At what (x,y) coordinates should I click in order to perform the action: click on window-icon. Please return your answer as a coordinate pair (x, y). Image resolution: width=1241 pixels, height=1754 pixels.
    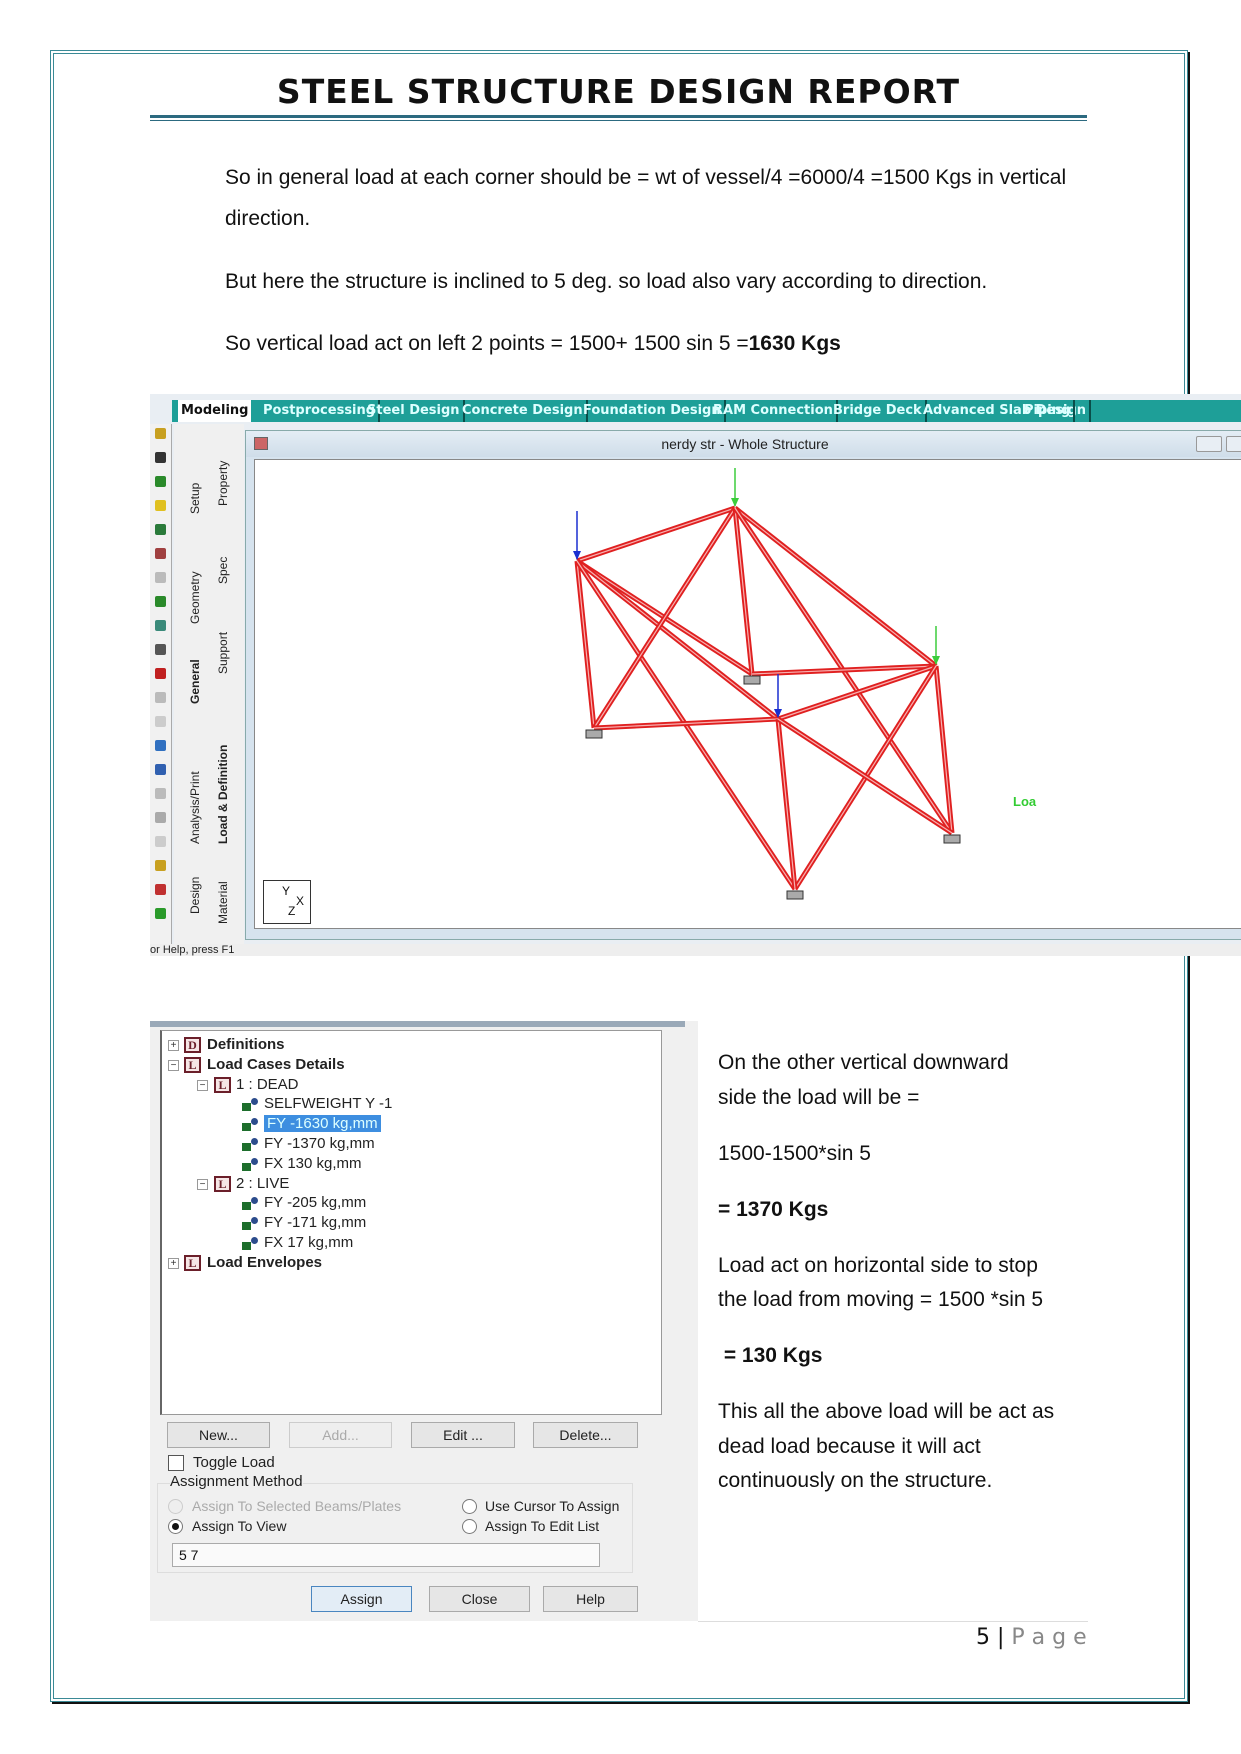
    Looking at the image, I should click on (261, 443).